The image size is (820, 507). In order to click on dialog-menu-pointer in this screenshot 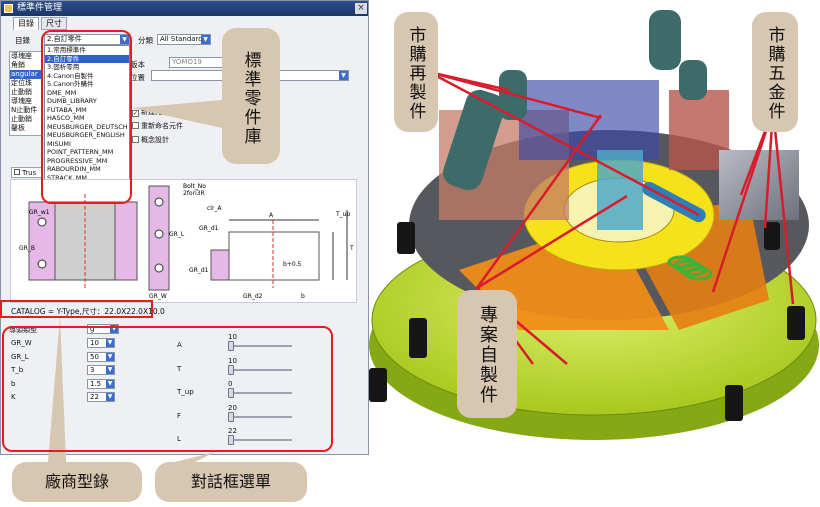, I will do `click(195, 457)`.